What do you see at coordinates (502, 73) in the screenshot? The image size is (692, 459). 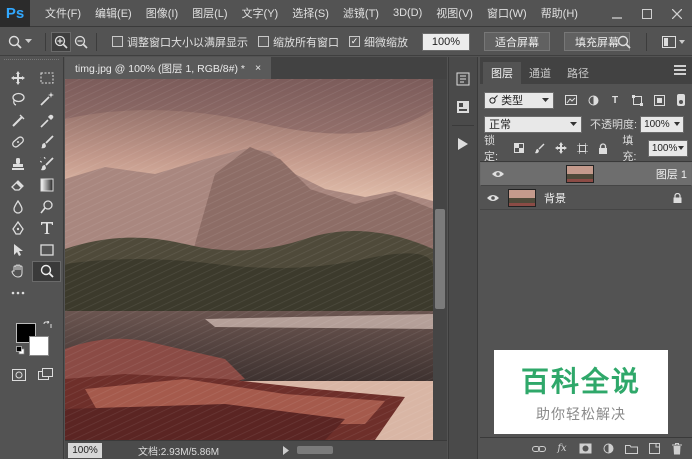 I see `tab-layers: 图层` at bounding box center [502, 73].